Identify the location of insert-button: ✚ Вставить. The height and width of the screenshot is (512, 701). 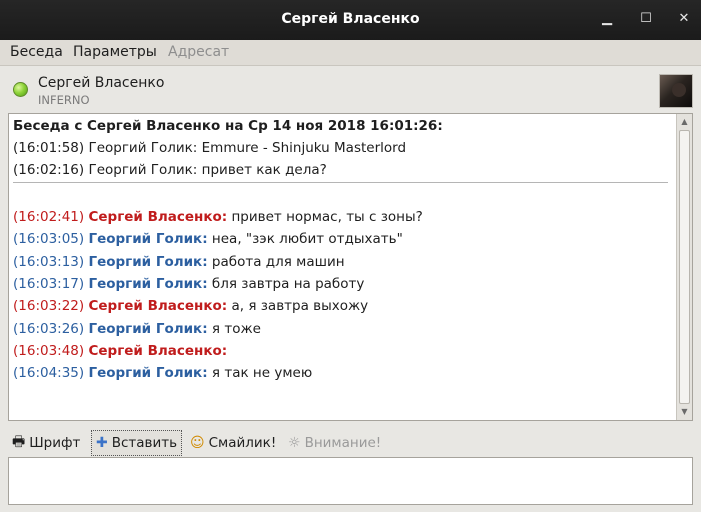
(137, 443).